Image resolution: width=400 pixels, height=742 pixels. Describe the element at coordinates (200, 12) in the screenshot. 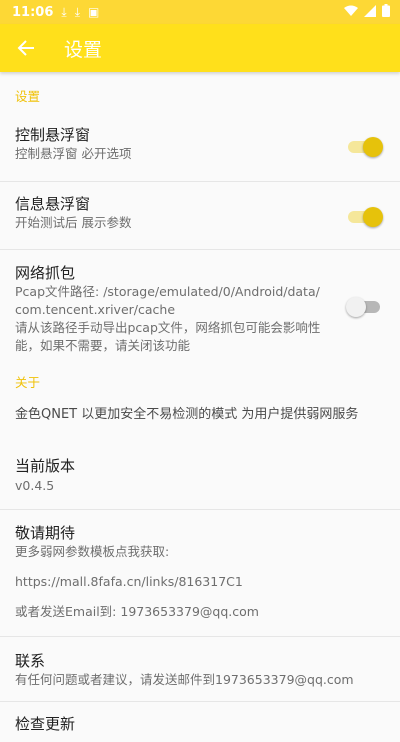

I see `status-bar: 11:06 ⤓ ⤓ ▣` at that location.